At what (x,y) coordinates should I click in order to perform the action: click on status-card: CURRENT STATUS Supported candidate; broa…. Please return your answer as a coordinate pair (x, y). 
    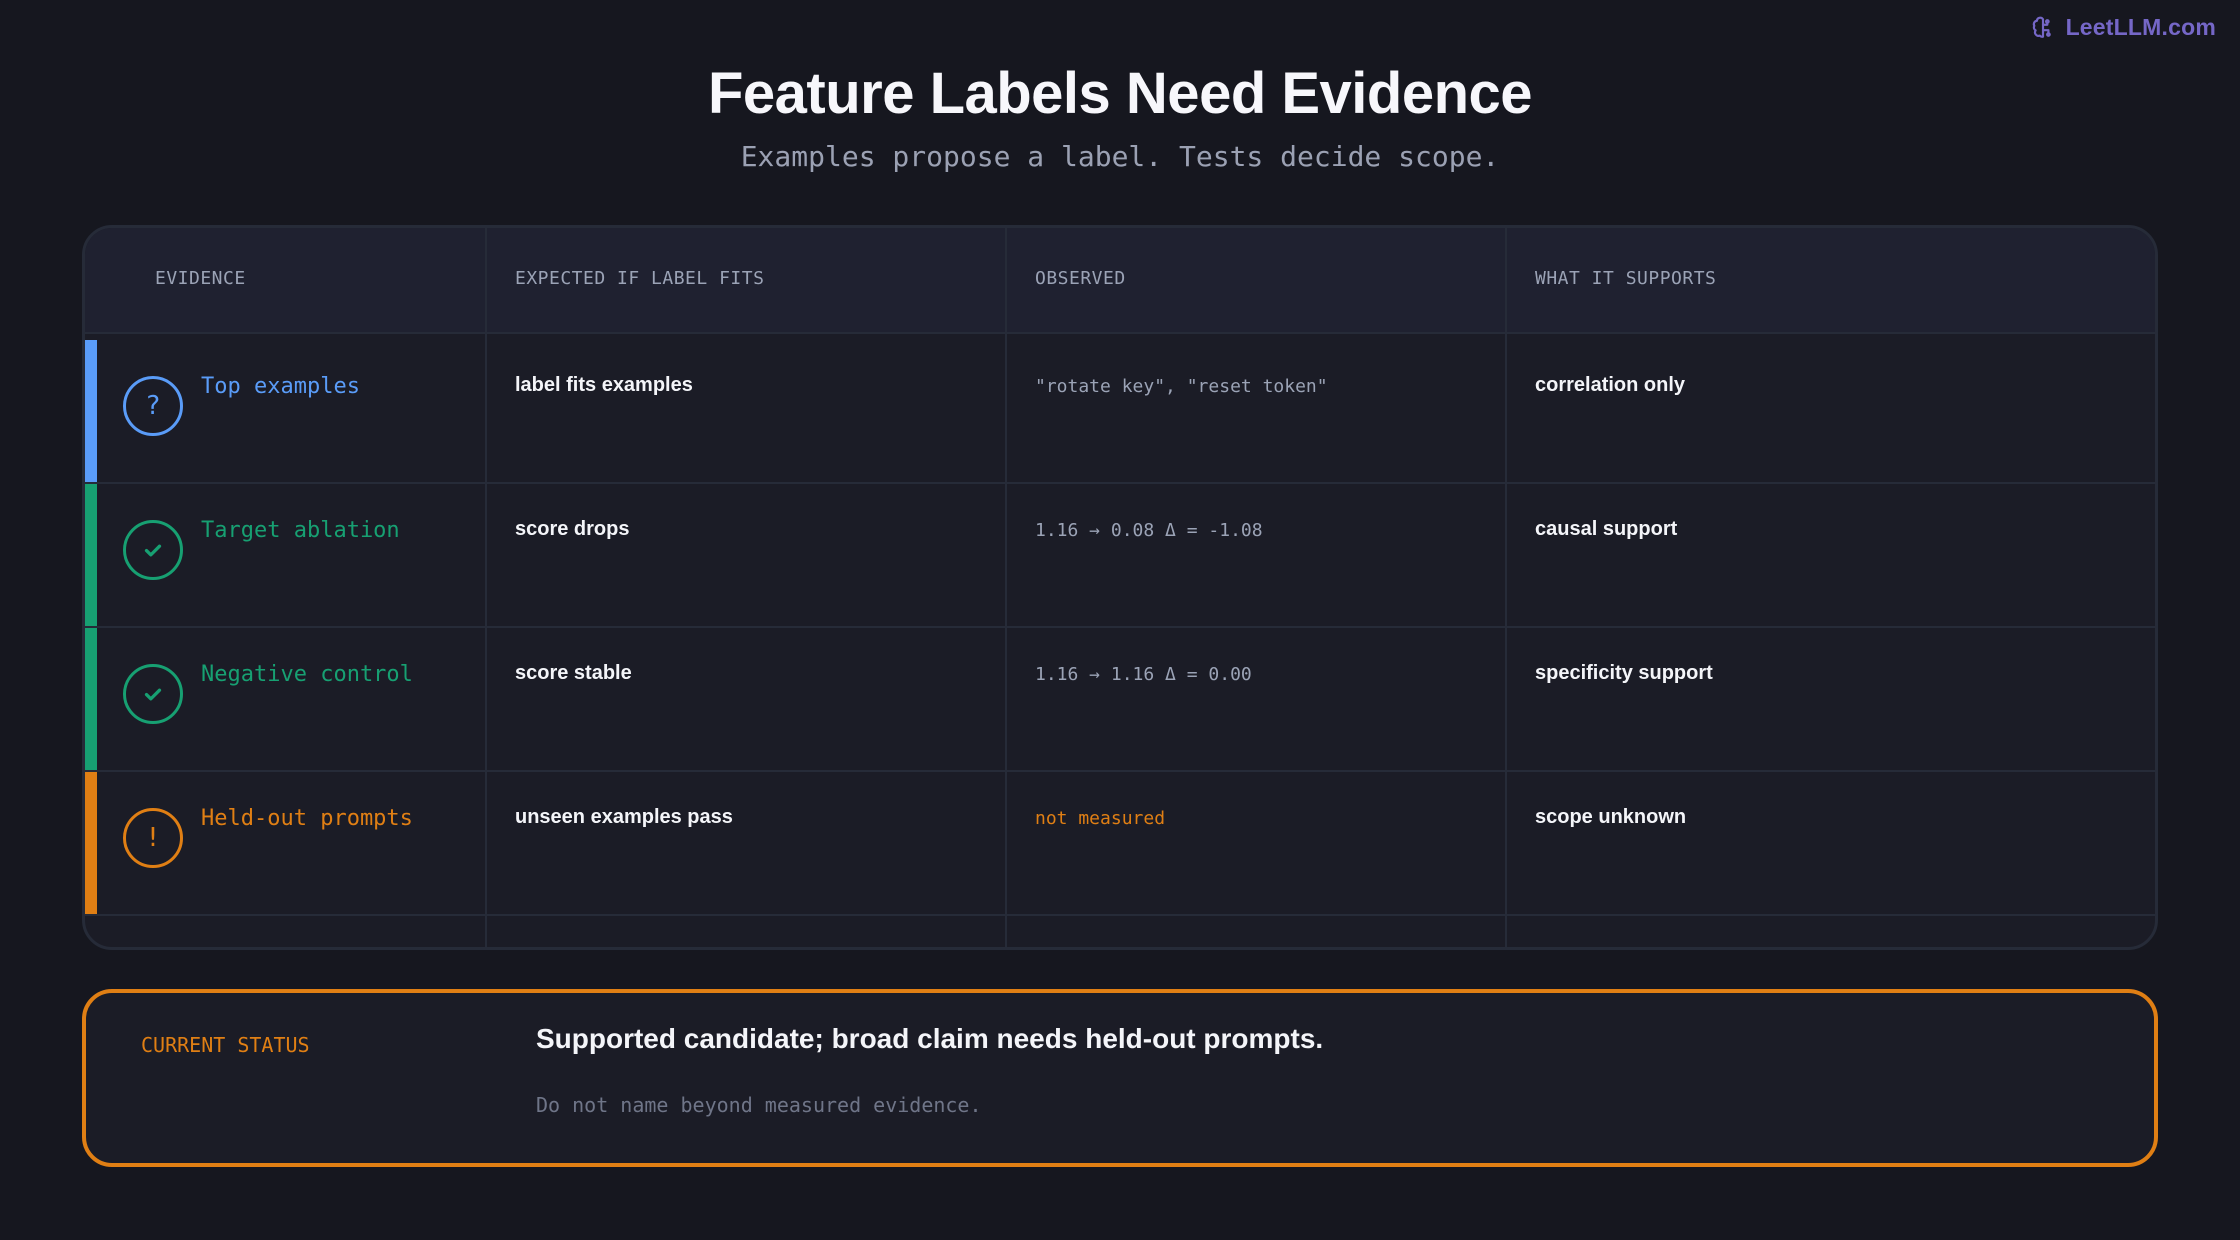
    Looking at the image, I should click on (1120, 1078).